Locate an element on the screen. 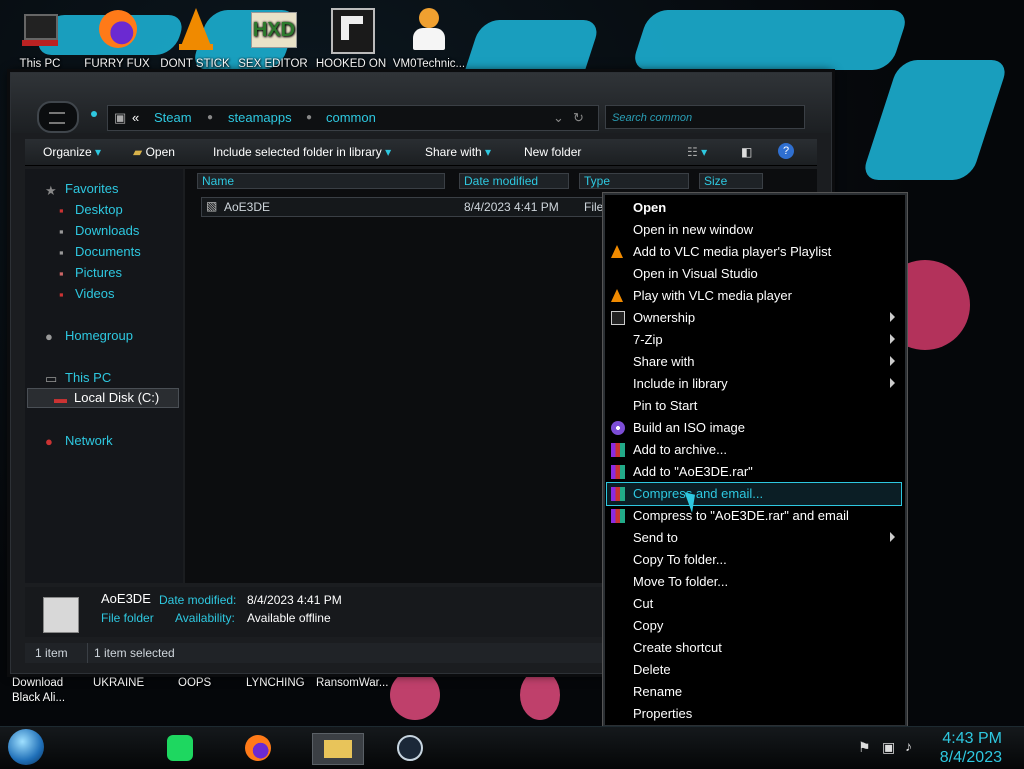 The height and width of the screenshot is (769, 1024). column-size: Size is located at coordinates (731, 181).